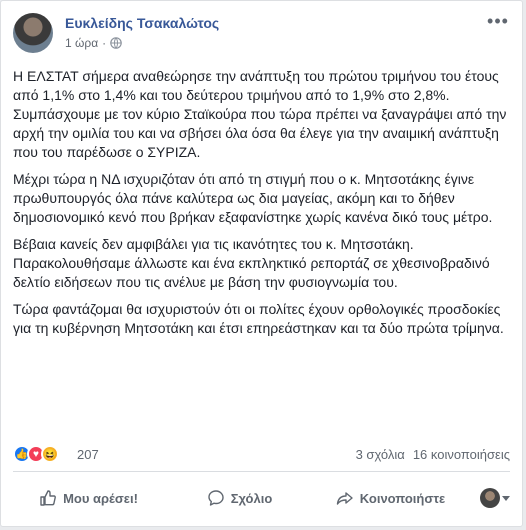 The height and width of the screenshot is (530, 526). Describe the element at coordinates (498, 22) in the screenshot. I see `more-dots-icon: •••` at that location.